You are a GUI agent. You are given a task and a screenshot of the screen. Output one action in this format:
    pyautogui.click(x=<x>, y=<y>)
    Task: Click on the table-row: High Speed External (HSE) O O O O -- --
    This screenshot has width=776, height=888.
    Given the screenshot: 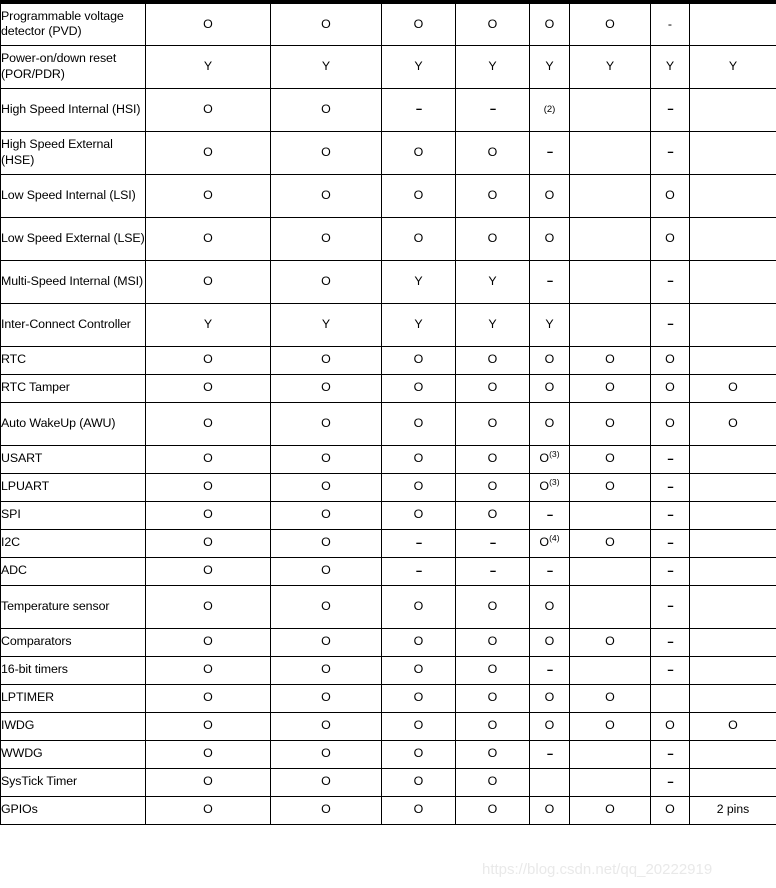 What is the action you would take?
    pyautogui.click(x=388, y=152)
    